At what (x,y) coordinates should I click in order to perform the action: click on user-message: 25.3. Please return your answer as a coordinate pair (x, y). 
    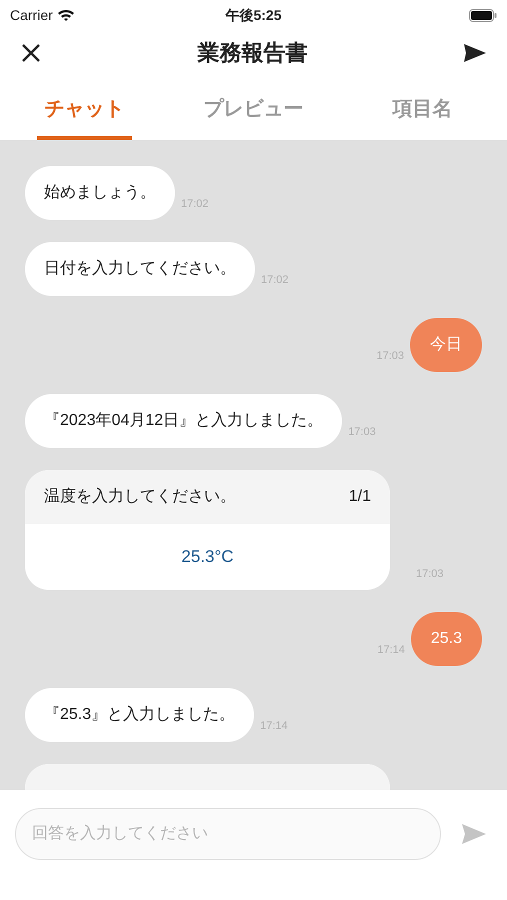
    Looking at the image, I should click on (446, 639).